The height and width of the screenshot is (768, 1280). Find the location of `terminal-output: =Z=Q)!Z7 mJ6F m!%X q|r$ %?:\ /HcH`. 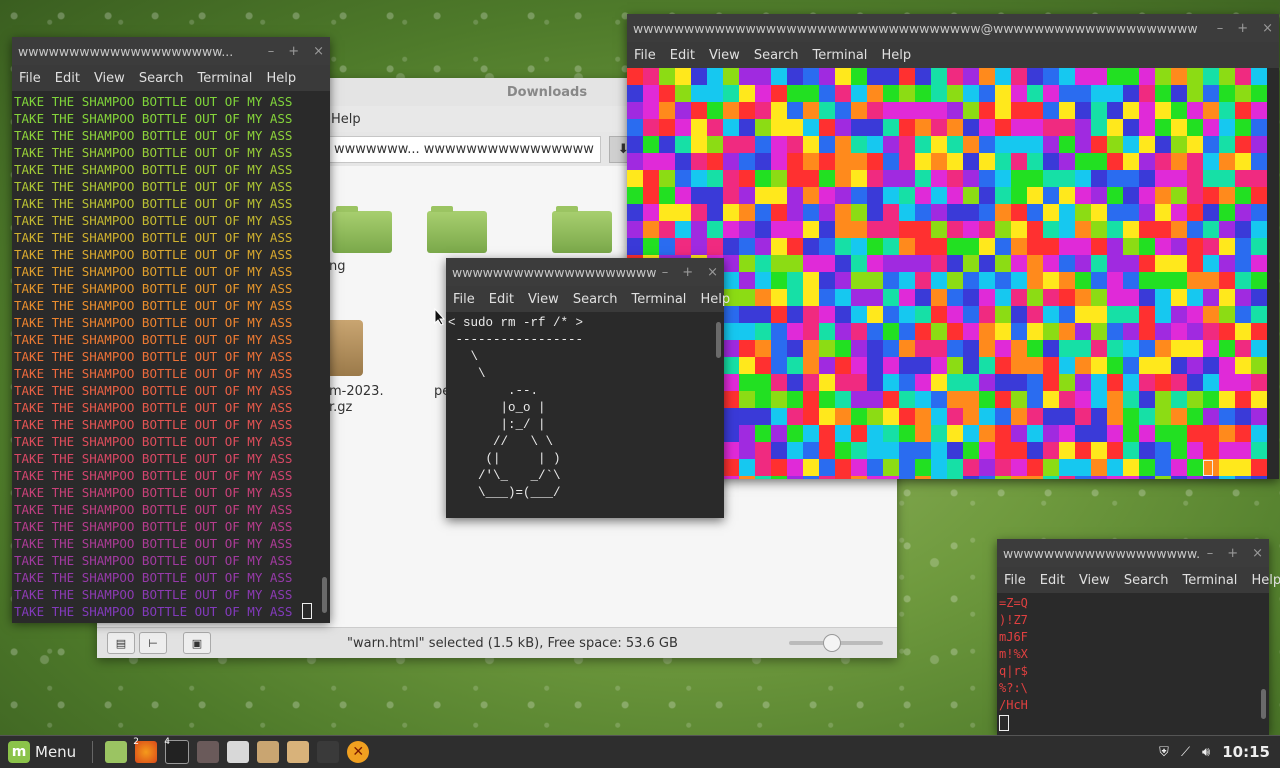

terminal-output: =Z=Q)!Z7 mJ6F m!%X q|r$ %?:\ /HcH is located at coordinates (1133, 664).